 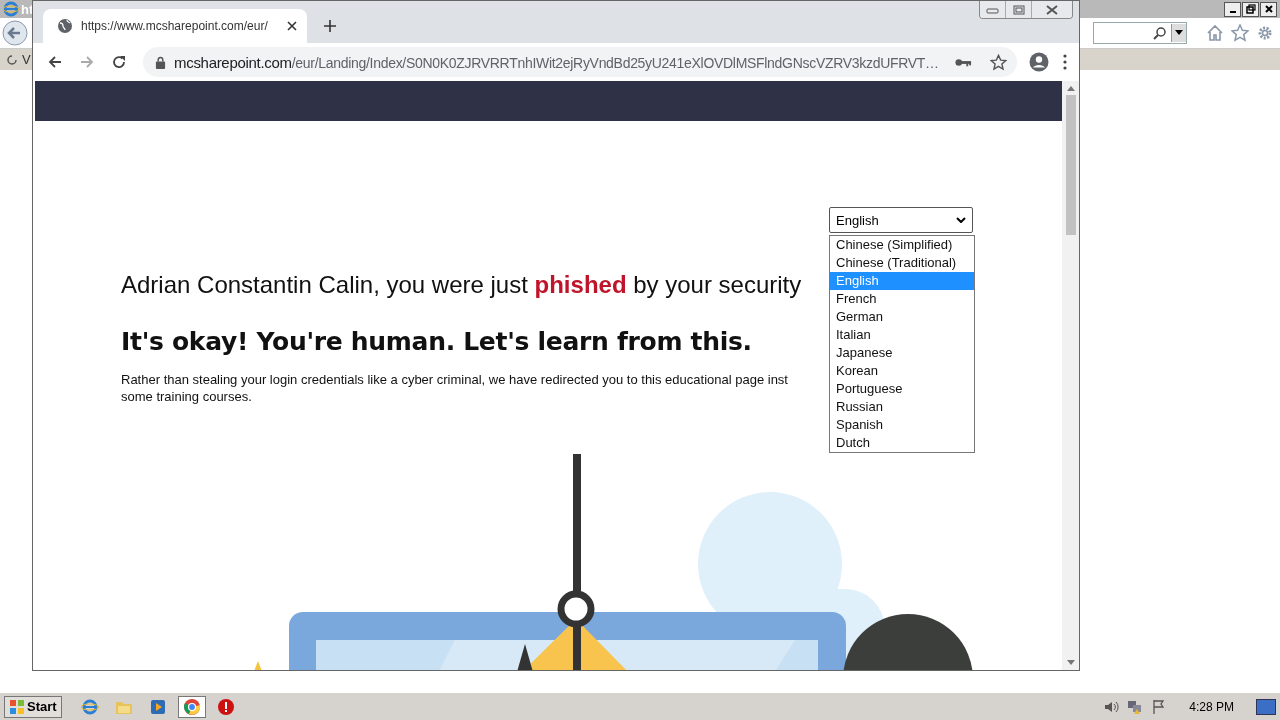 What do you see at coordinates (1135, 706) in the screenshot?
I see `network-icon` at bounding box center [1135, 706].